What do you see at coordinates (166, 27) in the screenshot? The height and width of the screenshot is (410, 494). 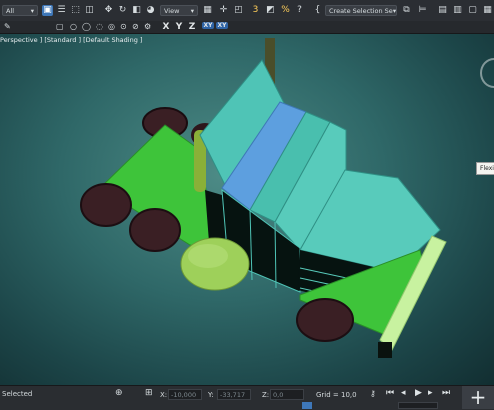 I see `axis-x-button: X` at bounding box center [166, 27].